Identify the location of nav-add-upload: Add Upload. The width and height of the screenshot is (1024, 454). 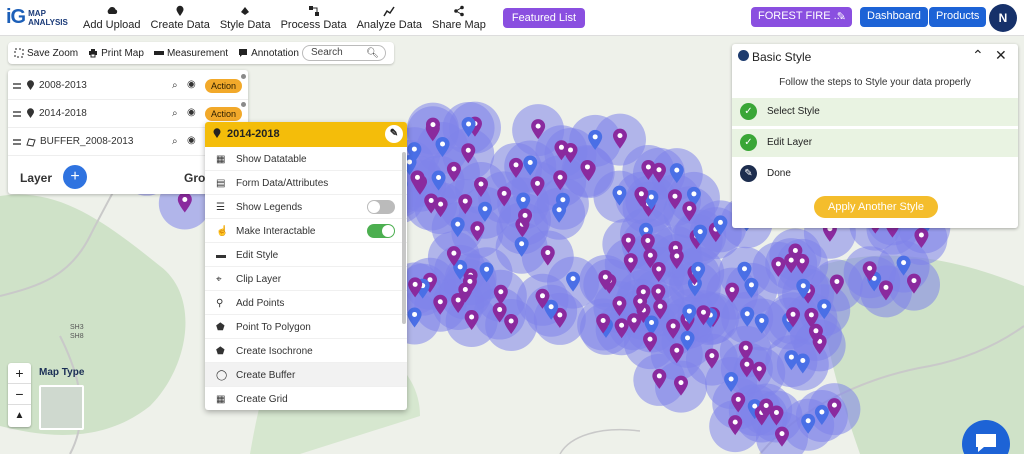
(112, 18).